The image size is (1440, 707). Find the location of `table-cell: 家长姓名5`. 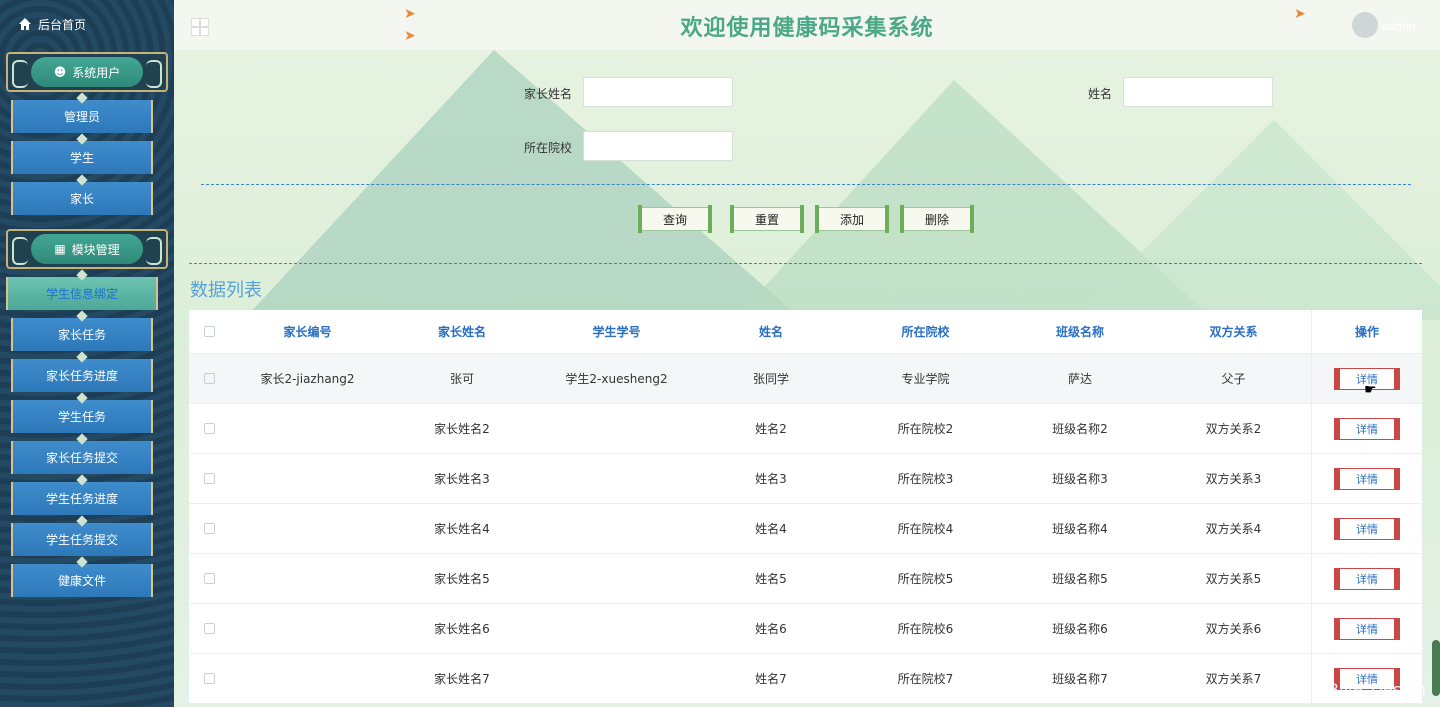

table-cell: 家长姓名5 is located at coordinates (462, 579).